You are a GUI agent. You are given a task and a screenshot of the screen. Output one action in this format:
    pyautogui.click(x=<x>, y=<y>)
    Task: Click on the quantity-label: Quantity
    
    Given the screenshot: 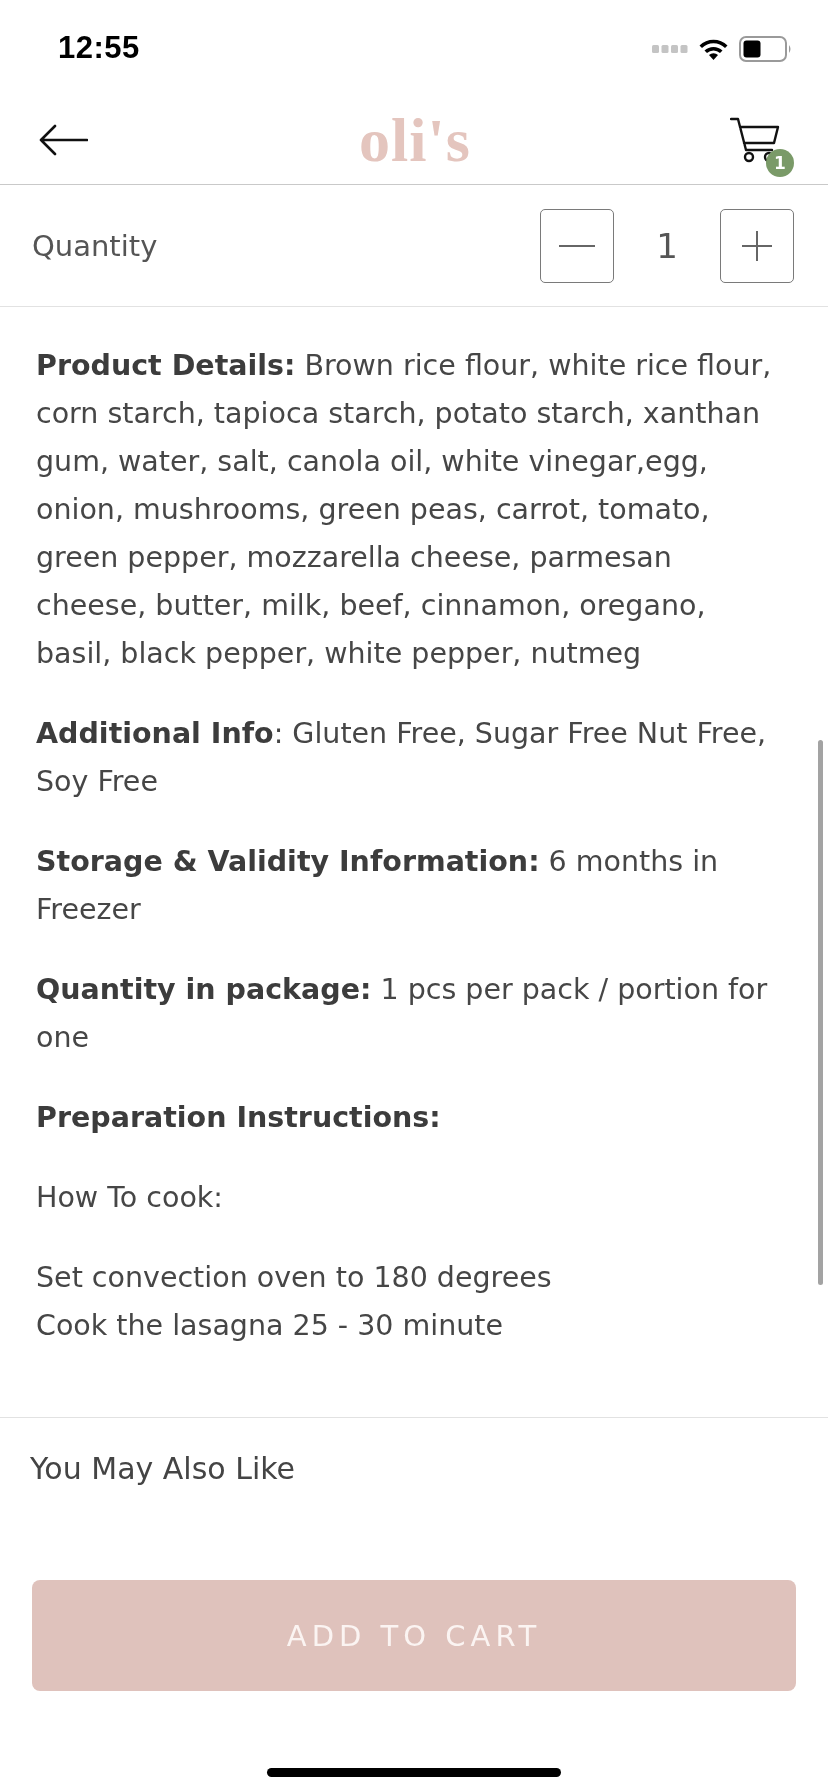 What is the action you would take?
    pyautogui.click(x=95, y=245)
    